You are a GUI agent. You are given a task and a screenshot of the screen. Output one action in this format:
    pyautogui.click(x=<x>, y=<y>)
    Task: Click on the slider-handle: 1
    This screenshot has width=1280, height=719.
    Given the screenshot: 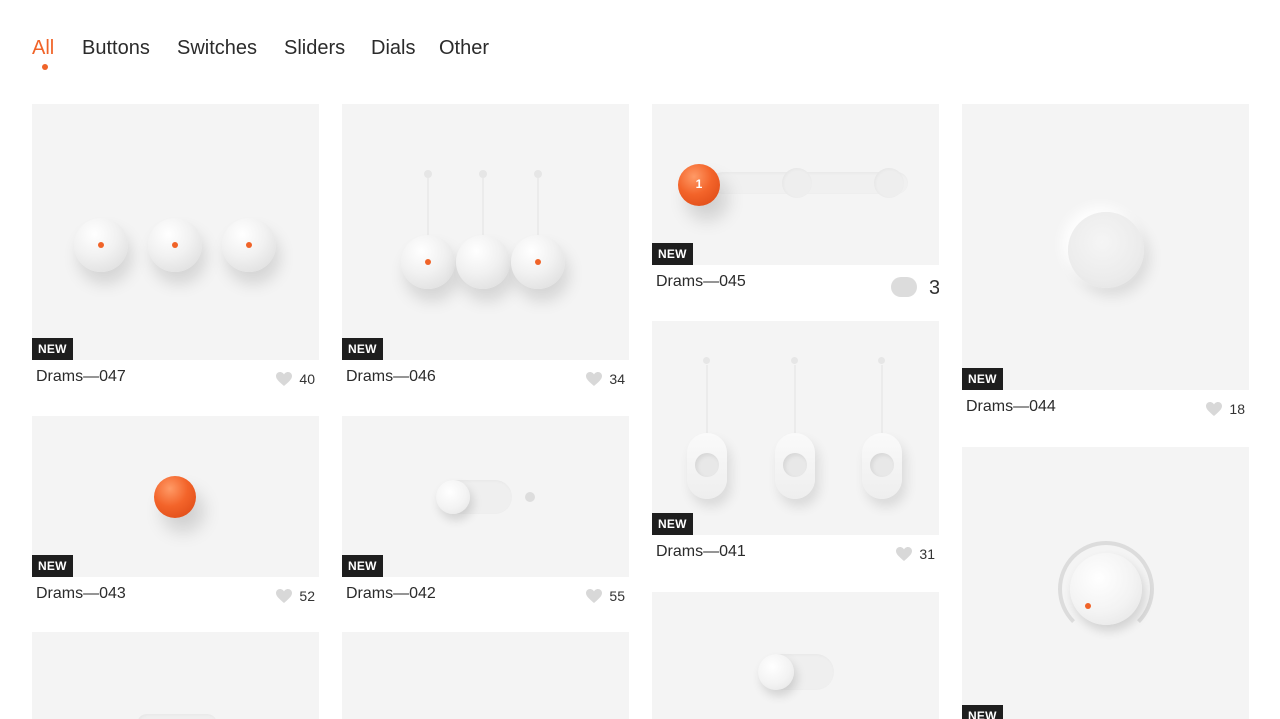 What is the action you would take?
    pyautogui.click(x=699, y=185)
    